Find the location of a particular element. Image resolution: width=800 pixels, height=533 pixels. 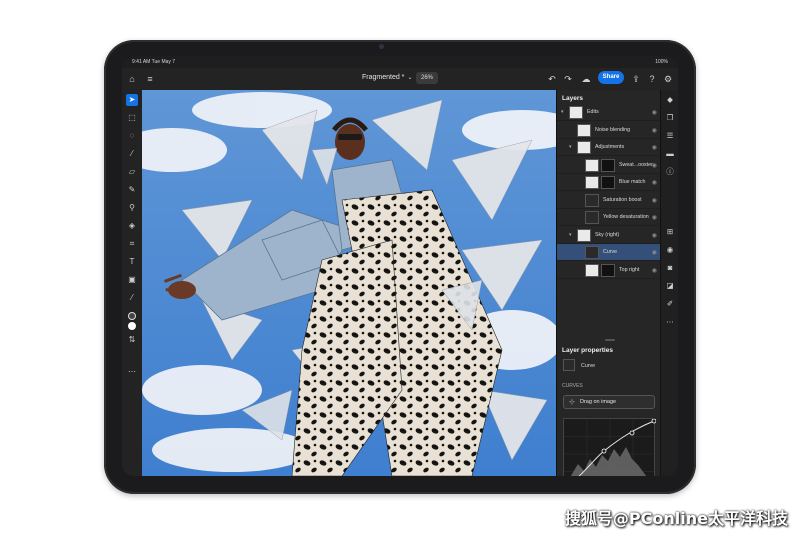

panel-resize-handle is located at coordinates (610, 340).